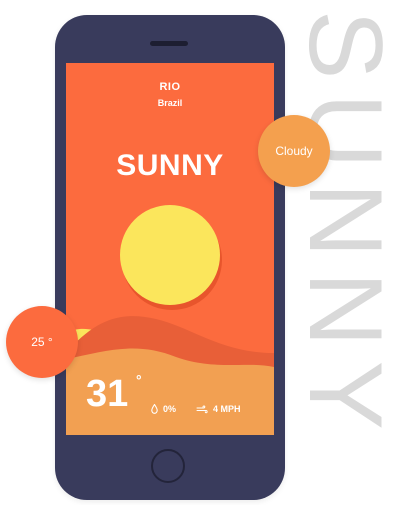 The height and width of the screenshot is (505, 400). I want to click on city-name: RIO, so click(170, 87).